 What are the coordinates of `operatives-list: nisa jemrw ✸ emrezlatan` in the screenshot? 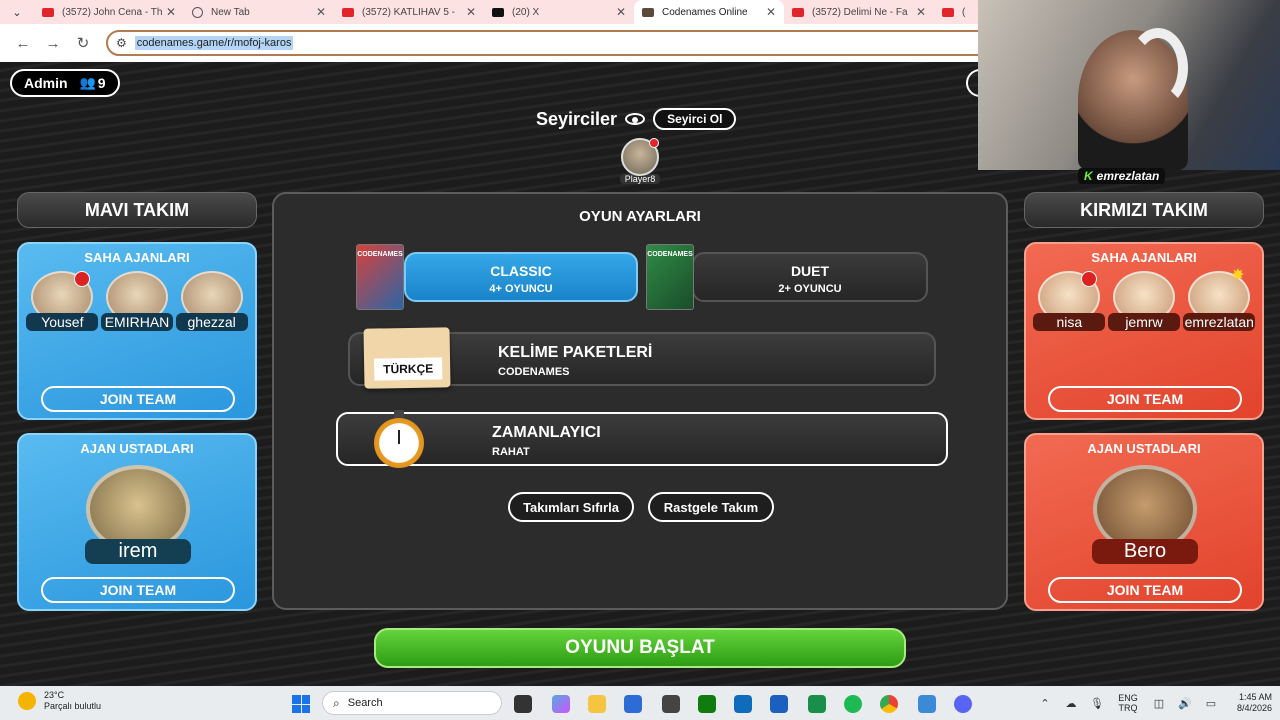 It's located at (1144, 299).